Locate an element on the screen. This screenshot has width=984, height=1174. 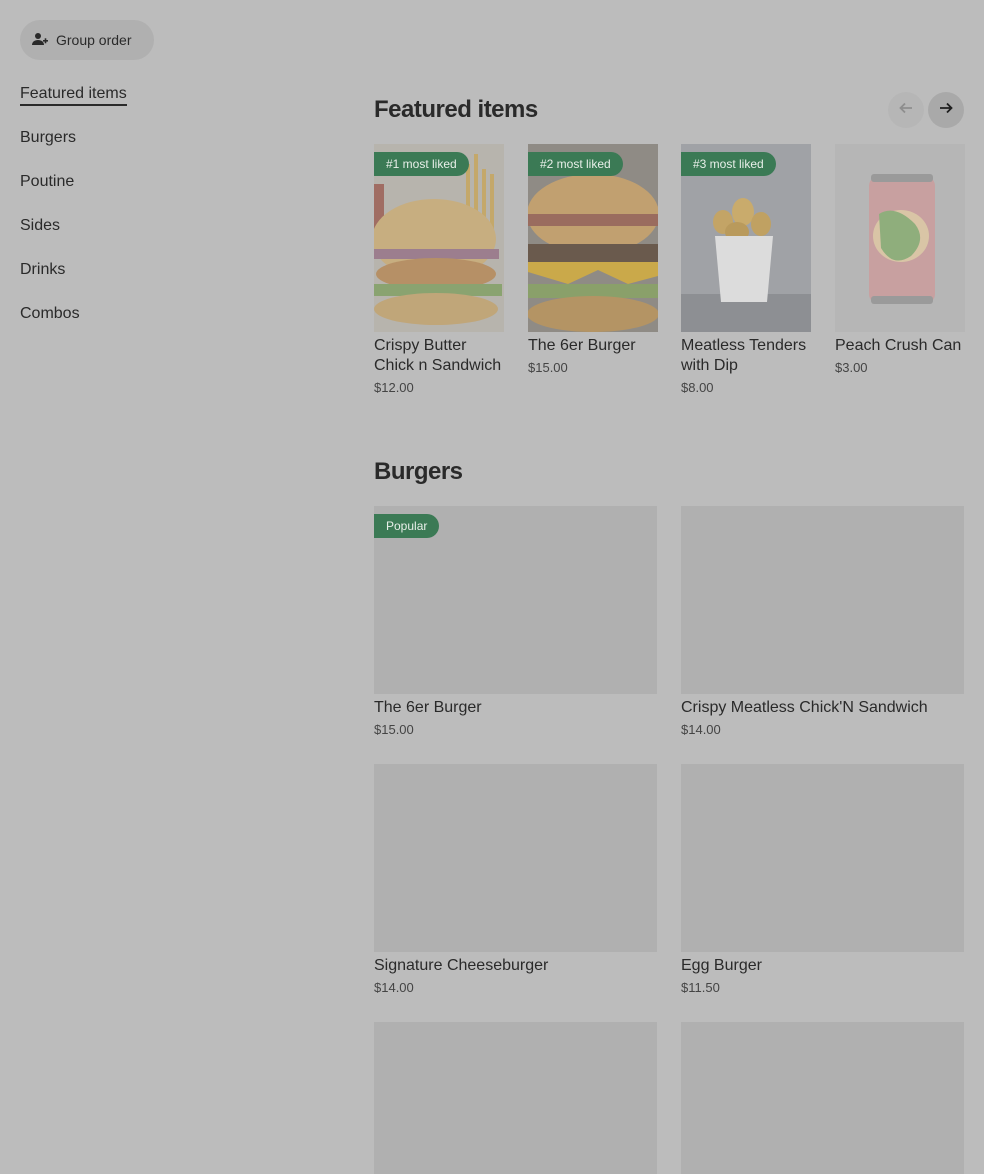
nav-item-drinks: Drinks is located at coordinates (120, 282).